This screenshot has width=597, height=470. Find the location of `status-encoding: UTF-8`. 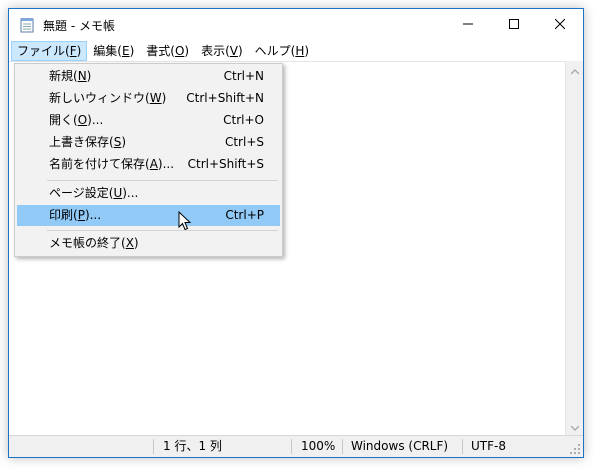

status-encoding: UTF-8 is located at coordinates (488, 446).